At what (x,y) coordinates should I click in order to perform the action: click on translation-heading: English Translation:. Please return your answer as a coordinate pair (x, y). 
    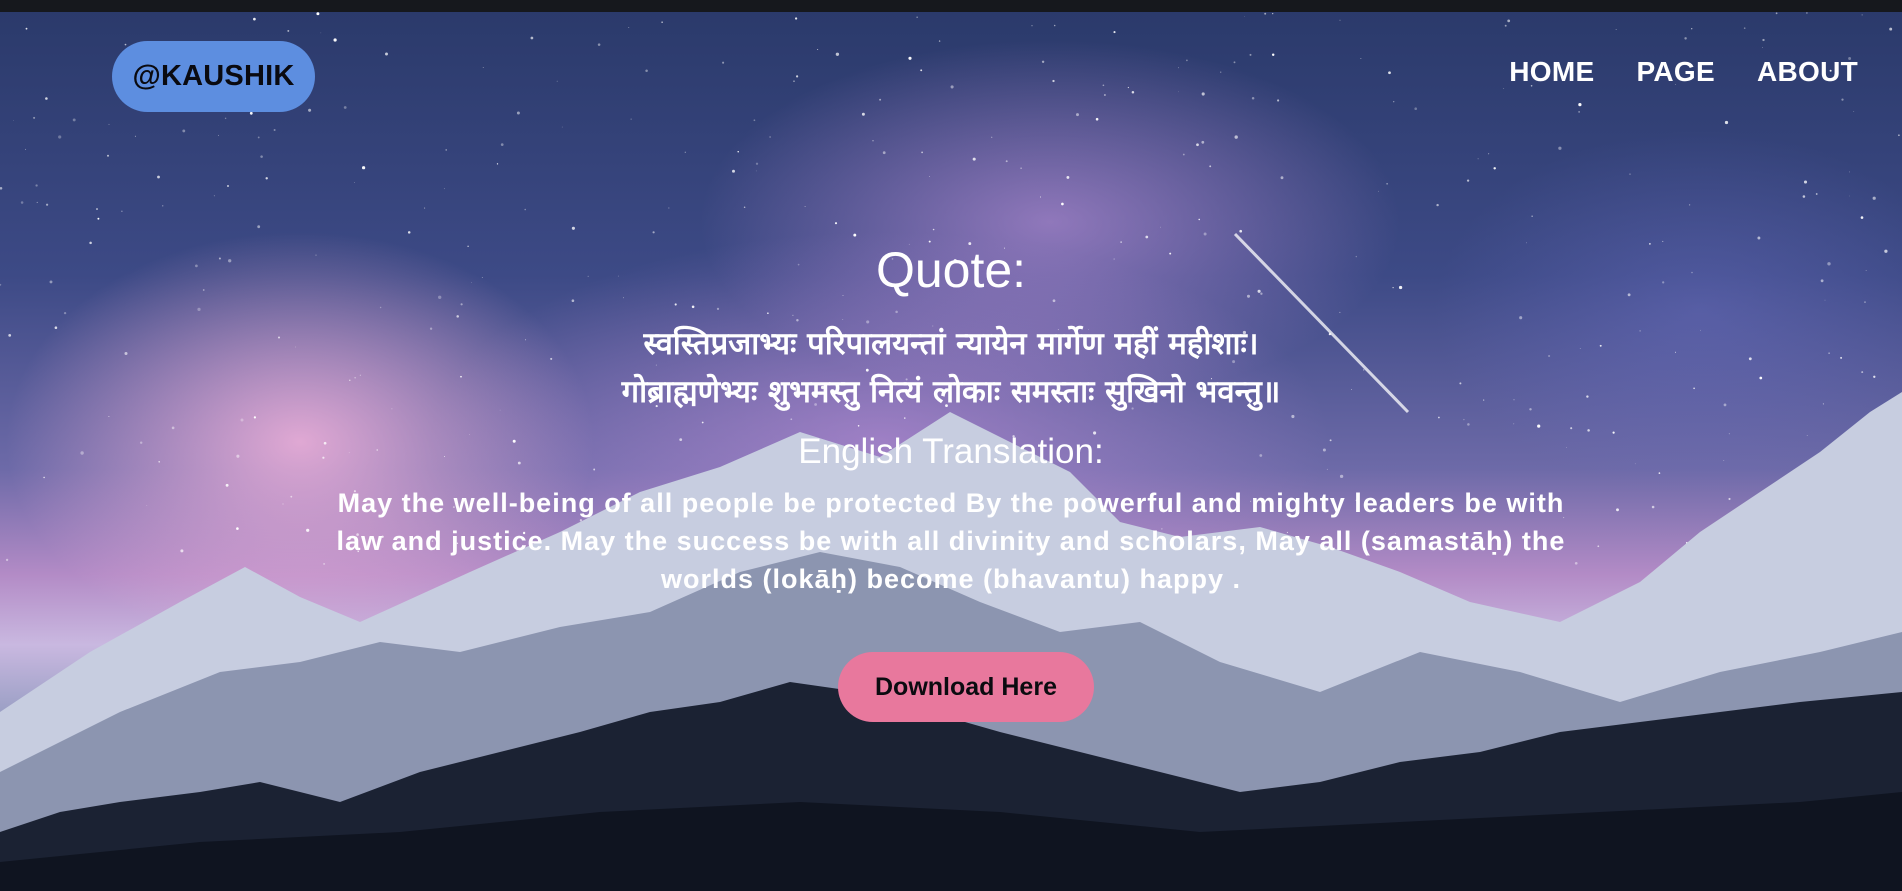
    Looking at the image, I should click on (951, 451).